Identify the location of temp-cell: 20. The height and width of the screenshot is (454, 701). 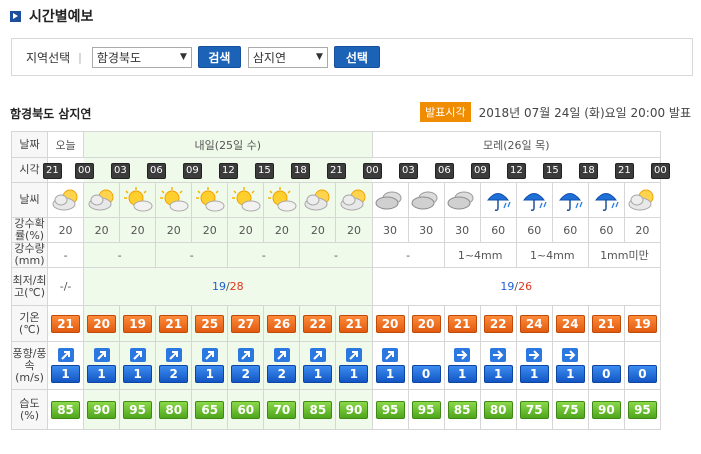
(390, 323).